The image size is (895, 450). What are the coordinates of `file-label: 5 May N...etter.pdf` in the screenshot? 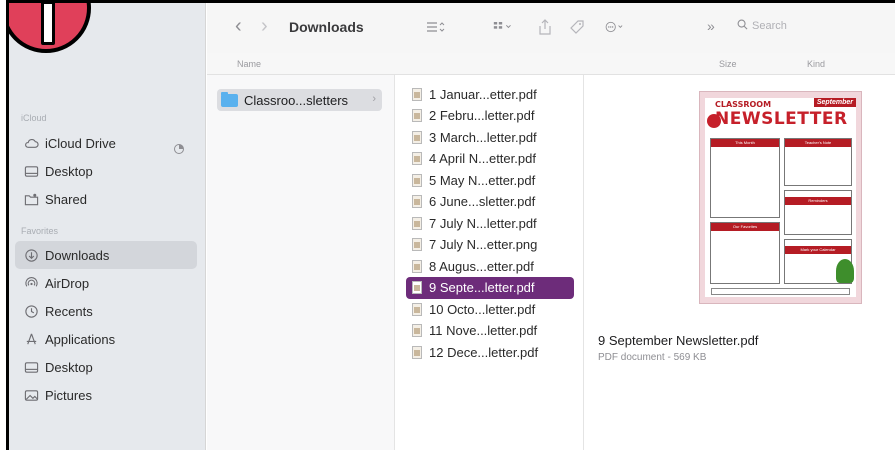 It's located at (482, 180).